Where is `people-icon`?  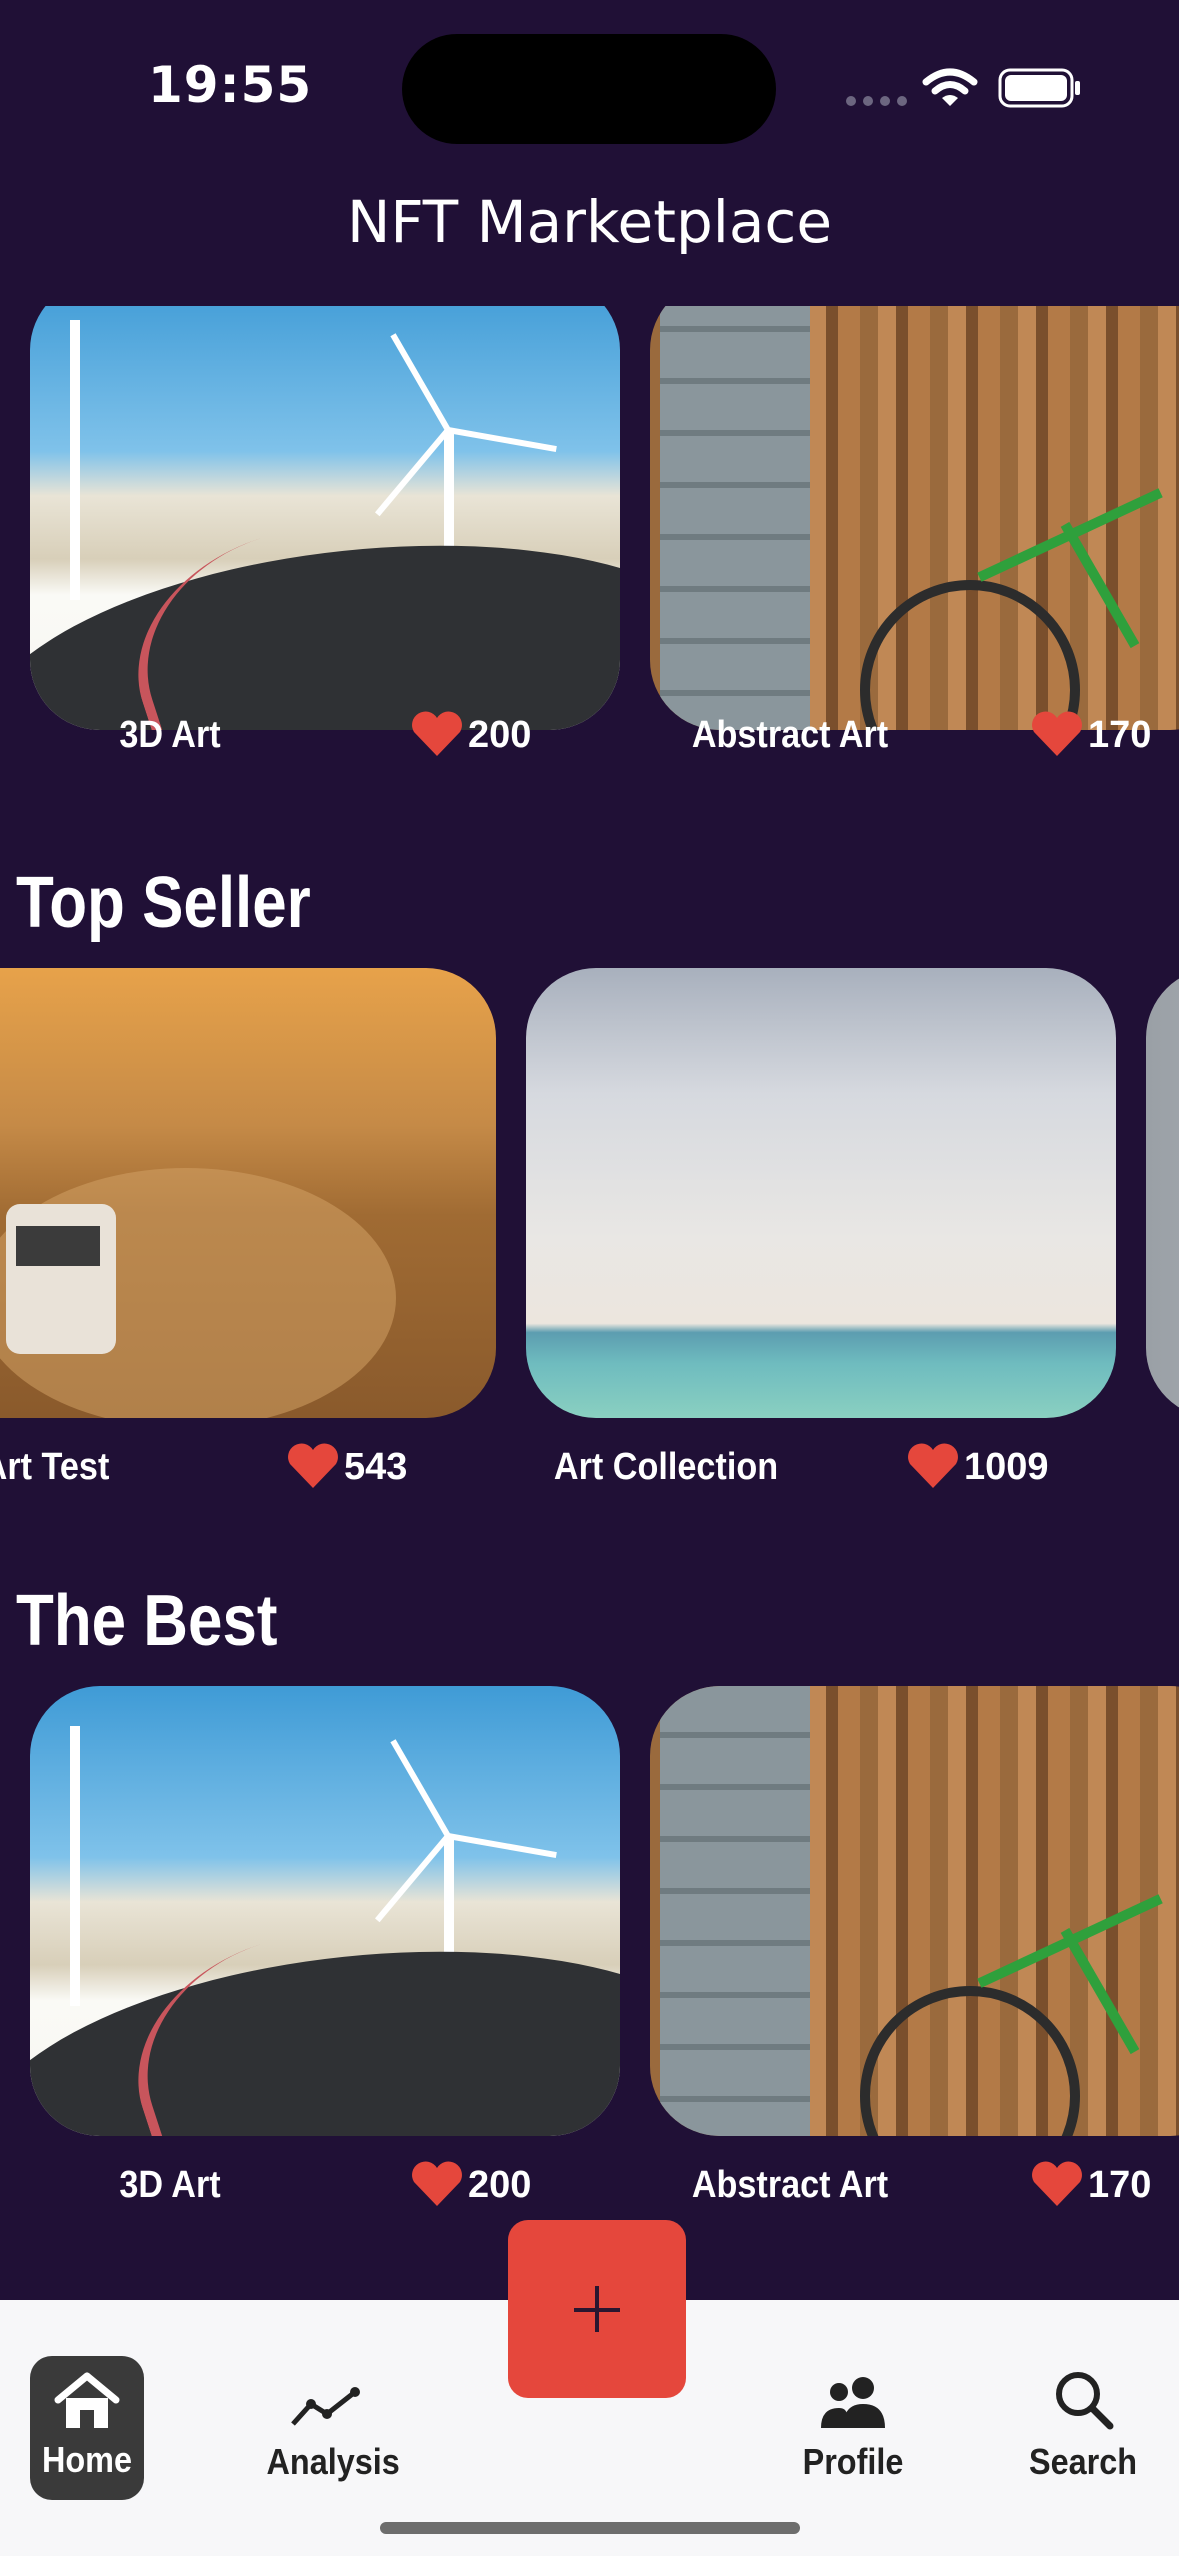 people-icon is located at coordinates (853, 2402).